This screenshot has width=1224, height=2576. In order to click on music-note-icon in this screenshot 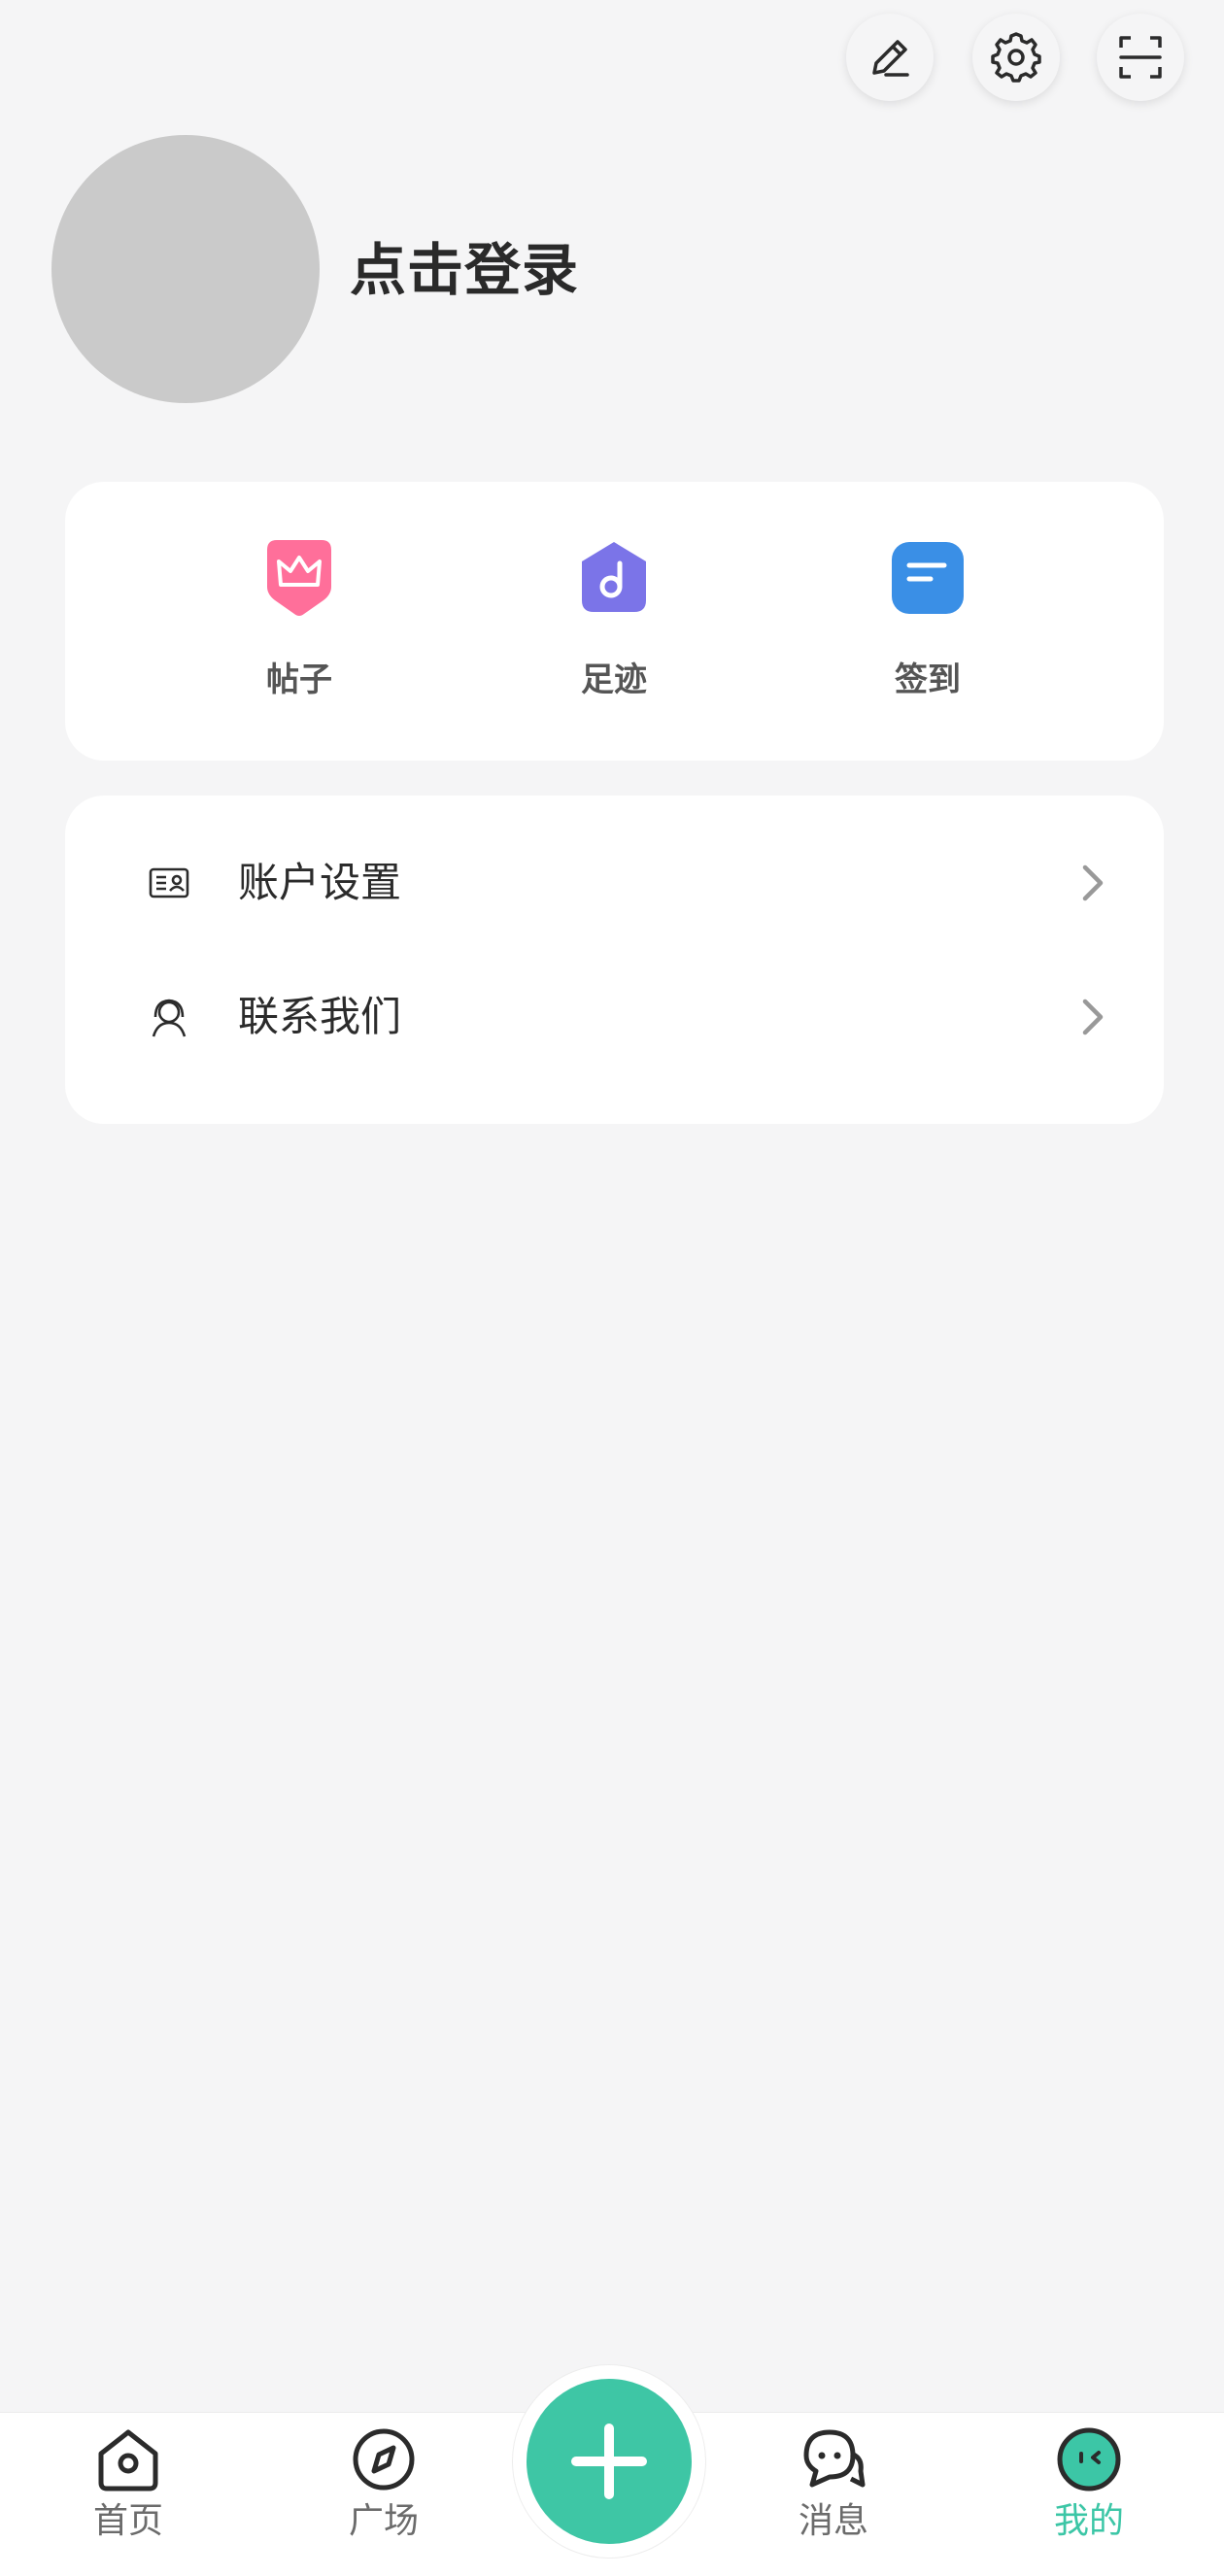, I will do `click(614, 577)`.